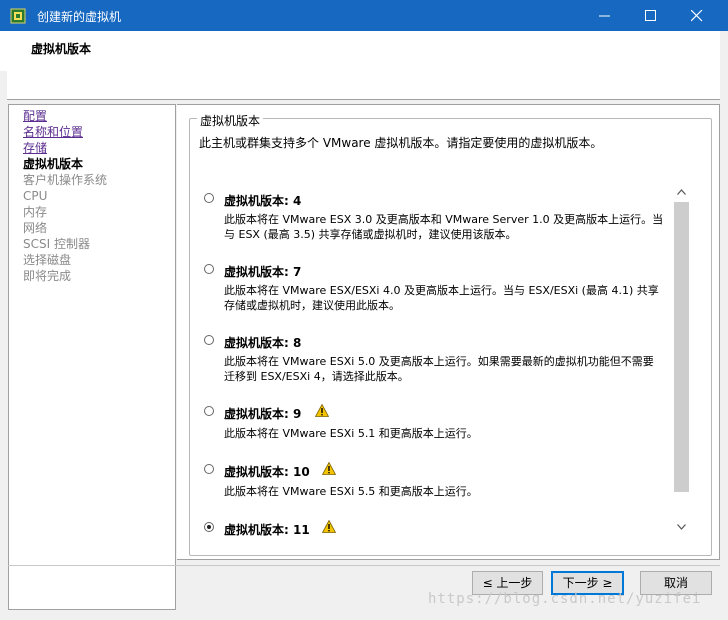  What do you see at coordinates (79, 17) in the screenshot?
I see `window-title: 创建新的虚拟机` at bounding box center [79, 17].